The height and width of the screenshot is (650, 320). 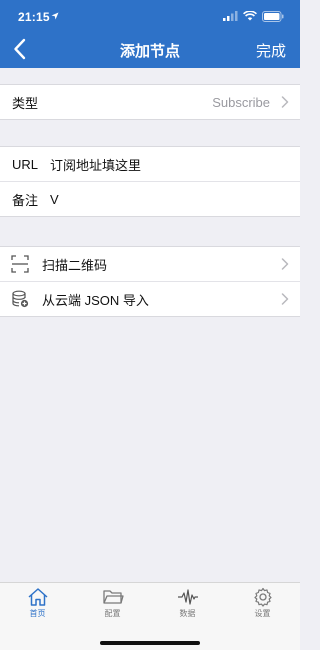 I want to click on note-label: 备注, so click(x=25, y=200).